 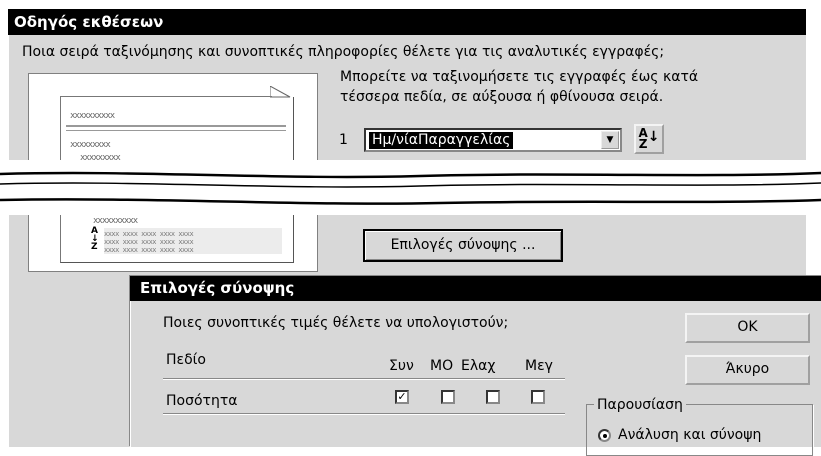 What do you see at coordinates (402, 397) in the screenshot?
I see `sum-checkbox: ✓` at bounding box center [402, 397].